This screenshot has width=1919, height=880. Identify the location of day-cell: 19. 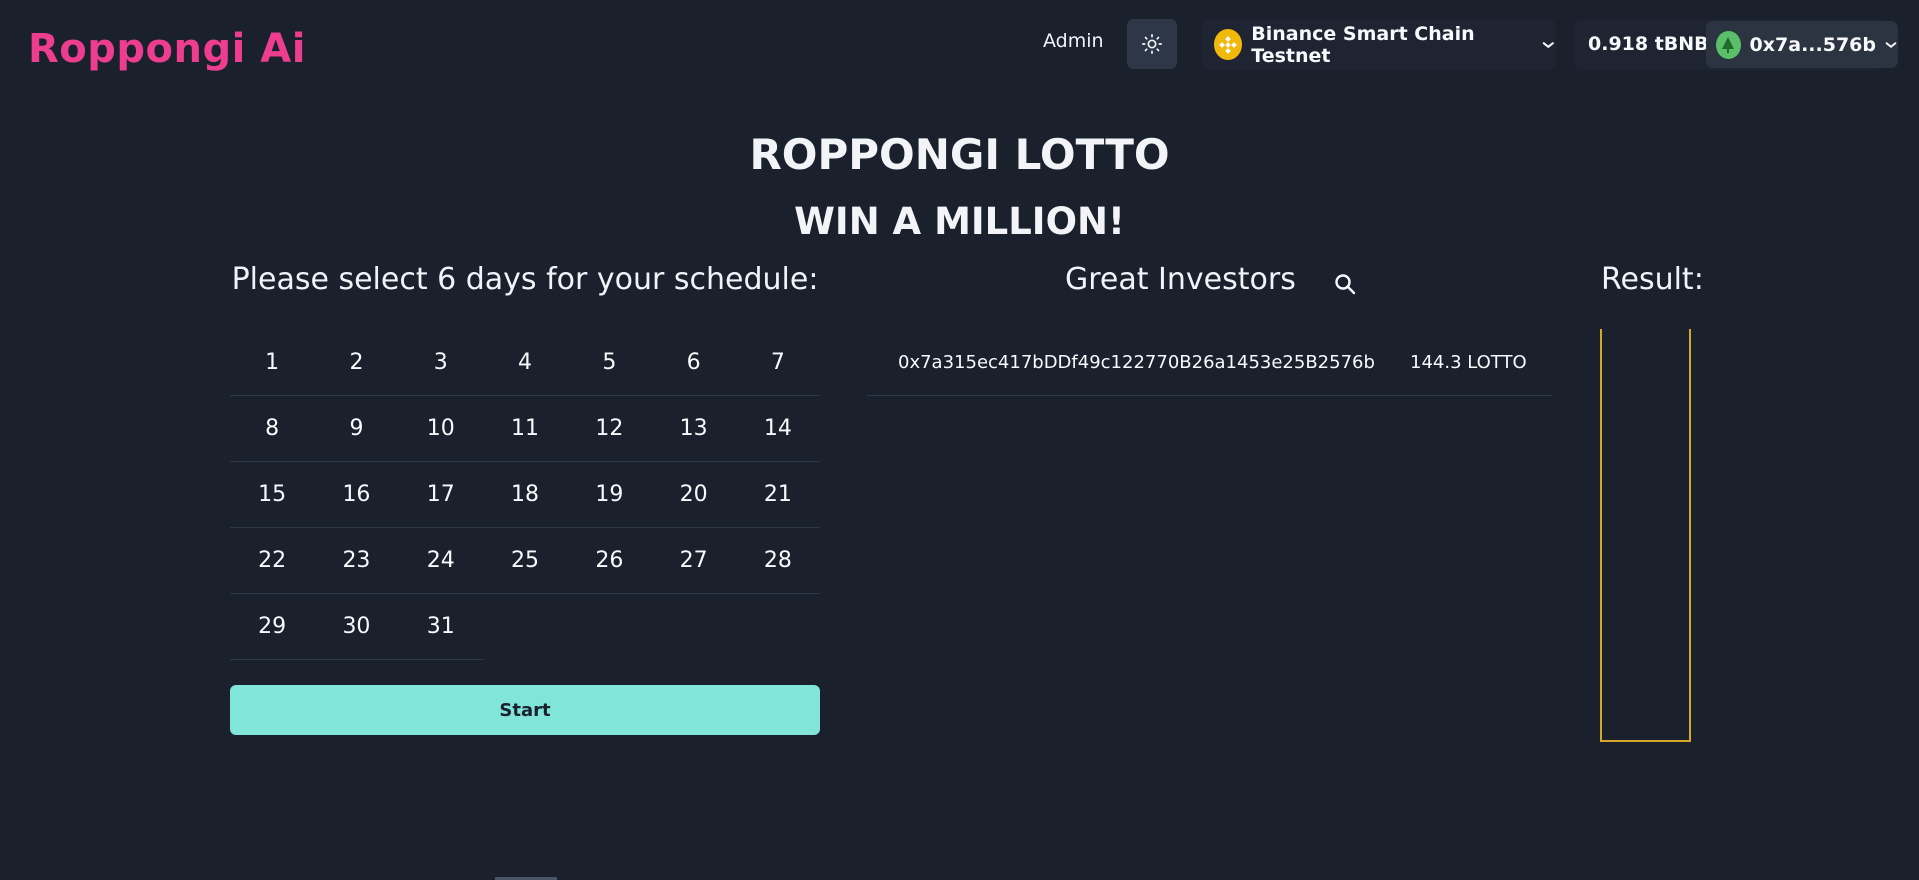
(609, 495).